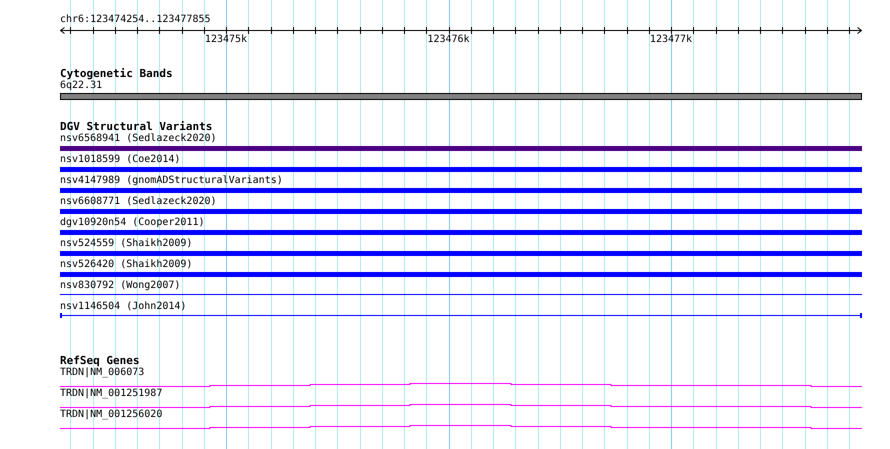 The height and width of the screenshot is (449, 890). What do you see at coordinates (112, 415) in the screenshot?
I see `feature-label: TRDN|NM_001256020` at bounding box center [112, 415].